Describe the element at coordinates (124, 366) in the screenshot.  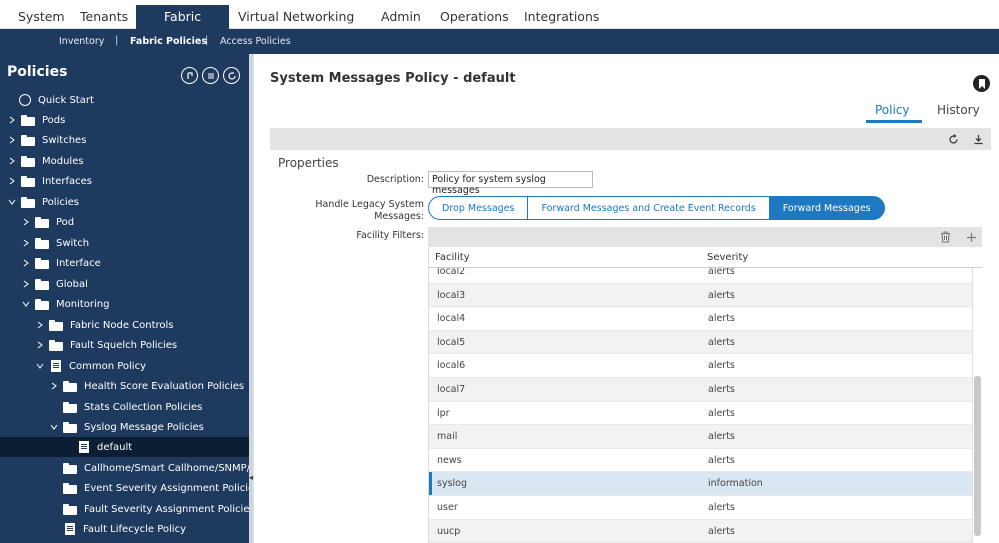
I see `tree-item-common-policy: Common Policy` at that location.